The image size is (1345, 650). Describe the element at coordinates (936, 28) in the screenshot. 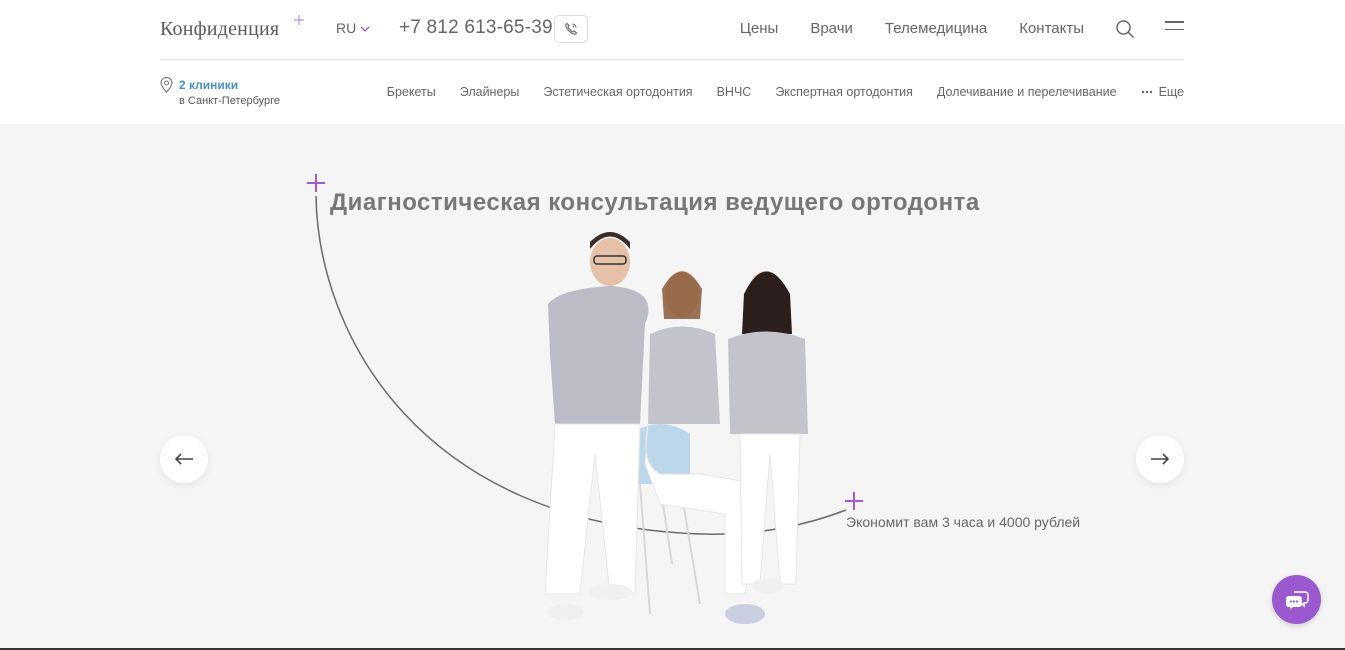

I see `nav-telemedicine: Телемедицина` at that location.